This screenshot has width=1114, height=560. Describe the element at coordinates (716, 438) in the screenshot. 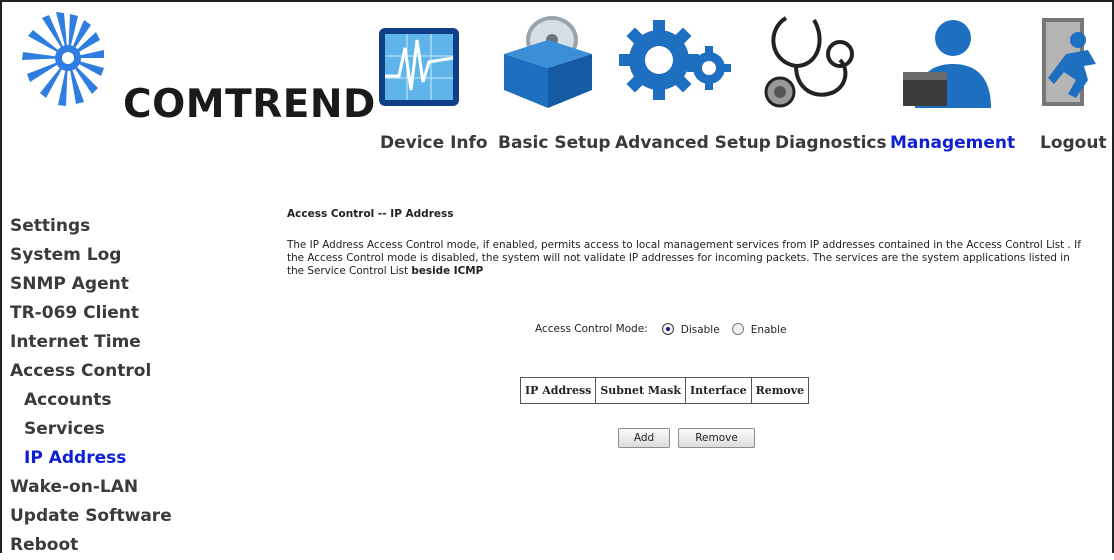

I see `remove-button: Remove` at that location.